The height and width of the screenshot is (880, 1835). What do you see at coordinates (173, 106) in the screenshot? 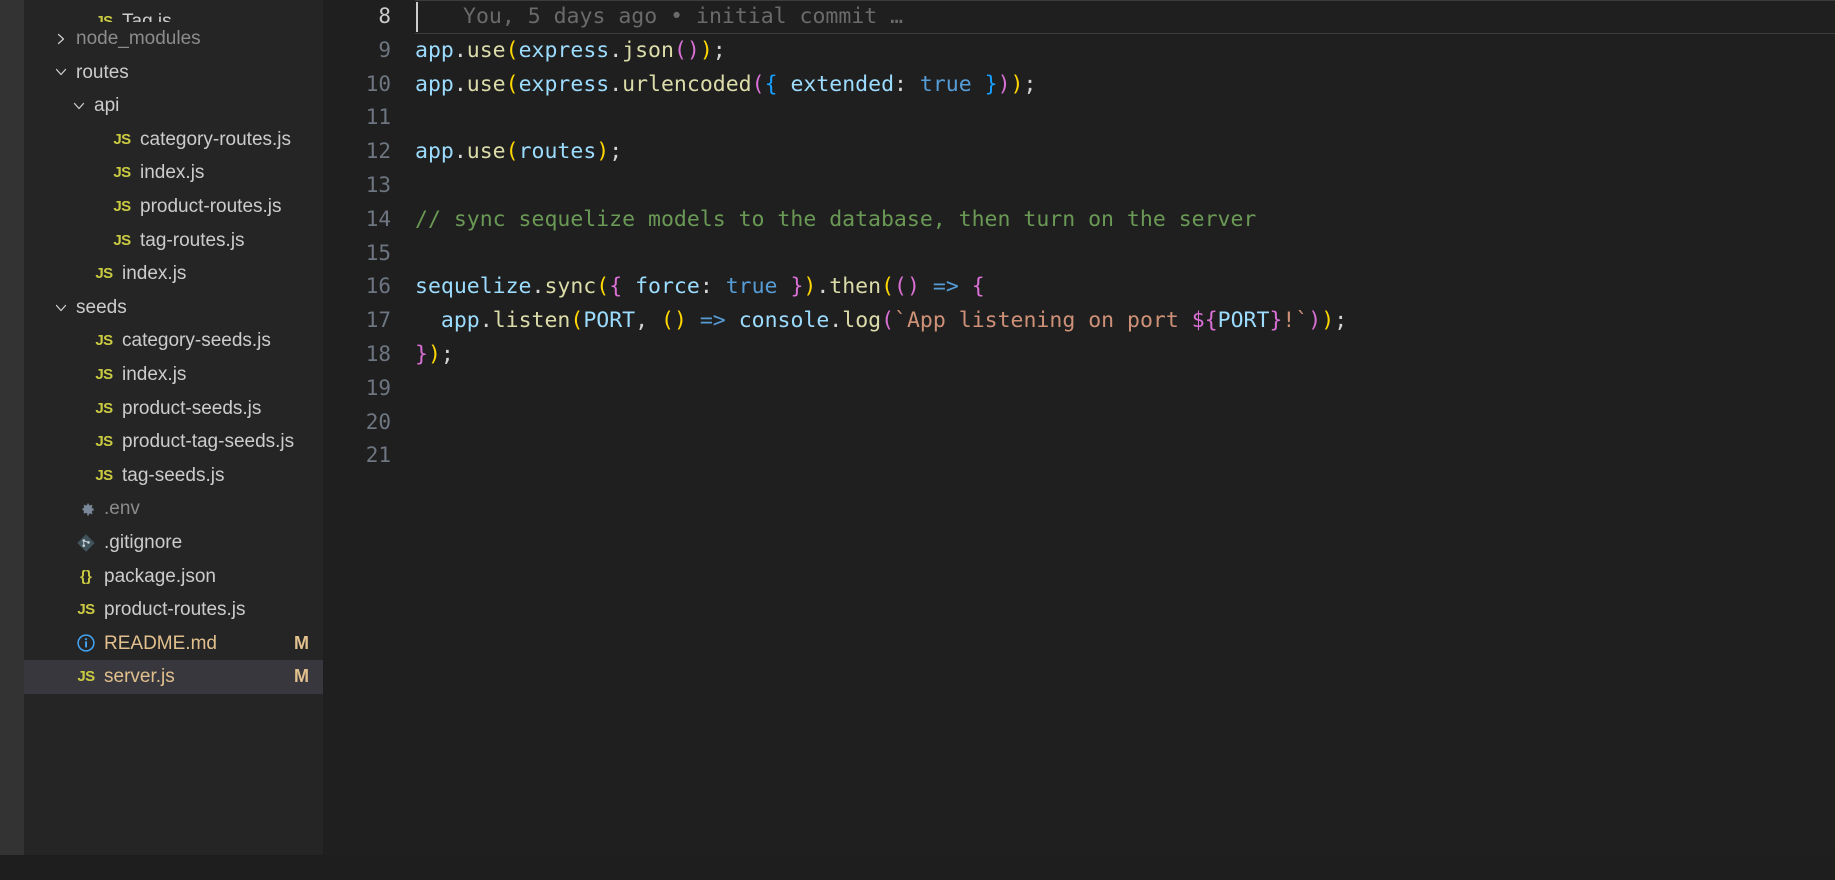
I see `file-tree-item: api` at bounding box center [173, 106].